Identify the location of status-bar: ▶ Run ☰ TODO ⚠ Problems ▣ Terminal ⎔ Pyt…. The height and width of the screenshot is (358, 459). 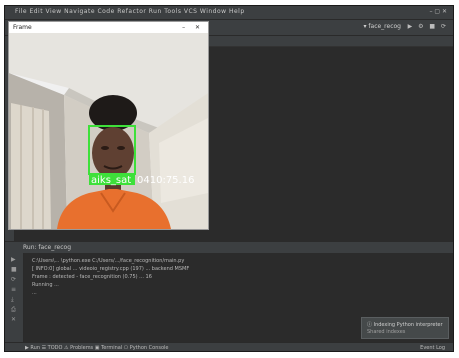
(229, 346).